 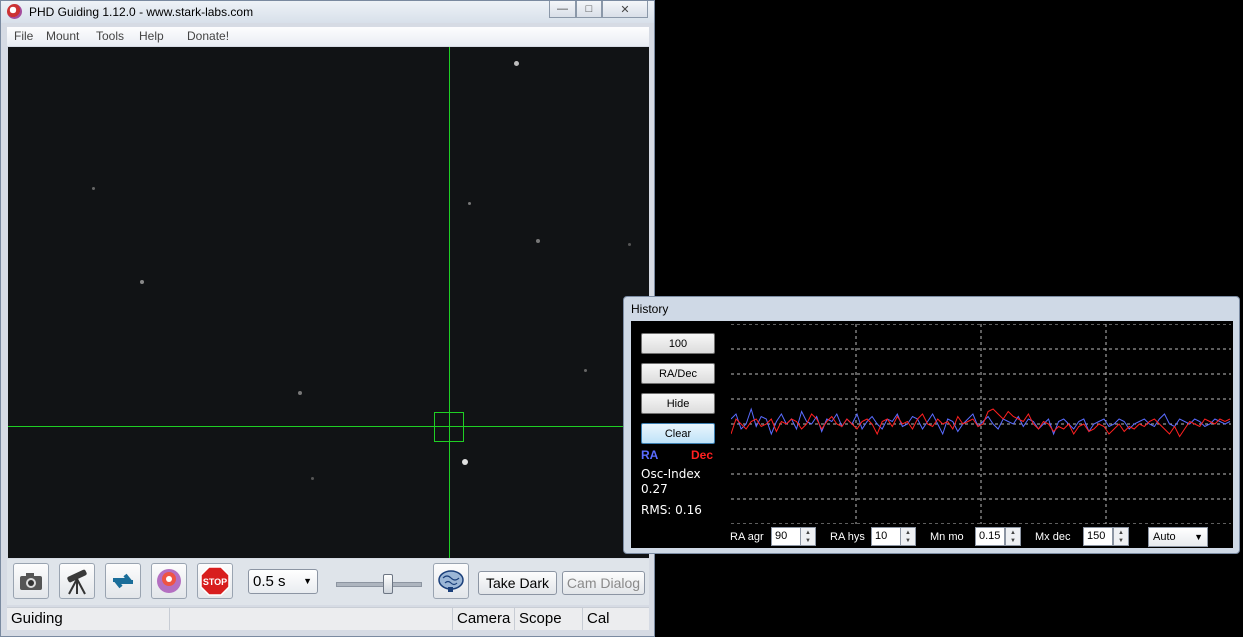 What do you see at coordinates (678, 403) in the screenshot?
I see `hide-button: Hide` at bounding box center [678, 403].